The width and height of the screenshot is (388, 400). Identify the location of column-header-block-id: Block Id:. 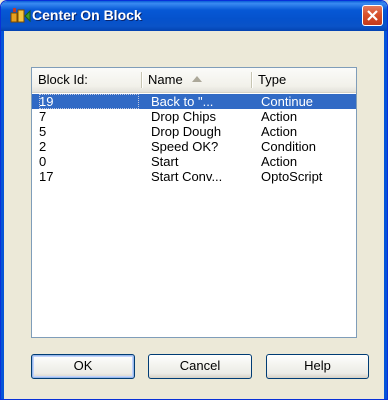
(87, 80).